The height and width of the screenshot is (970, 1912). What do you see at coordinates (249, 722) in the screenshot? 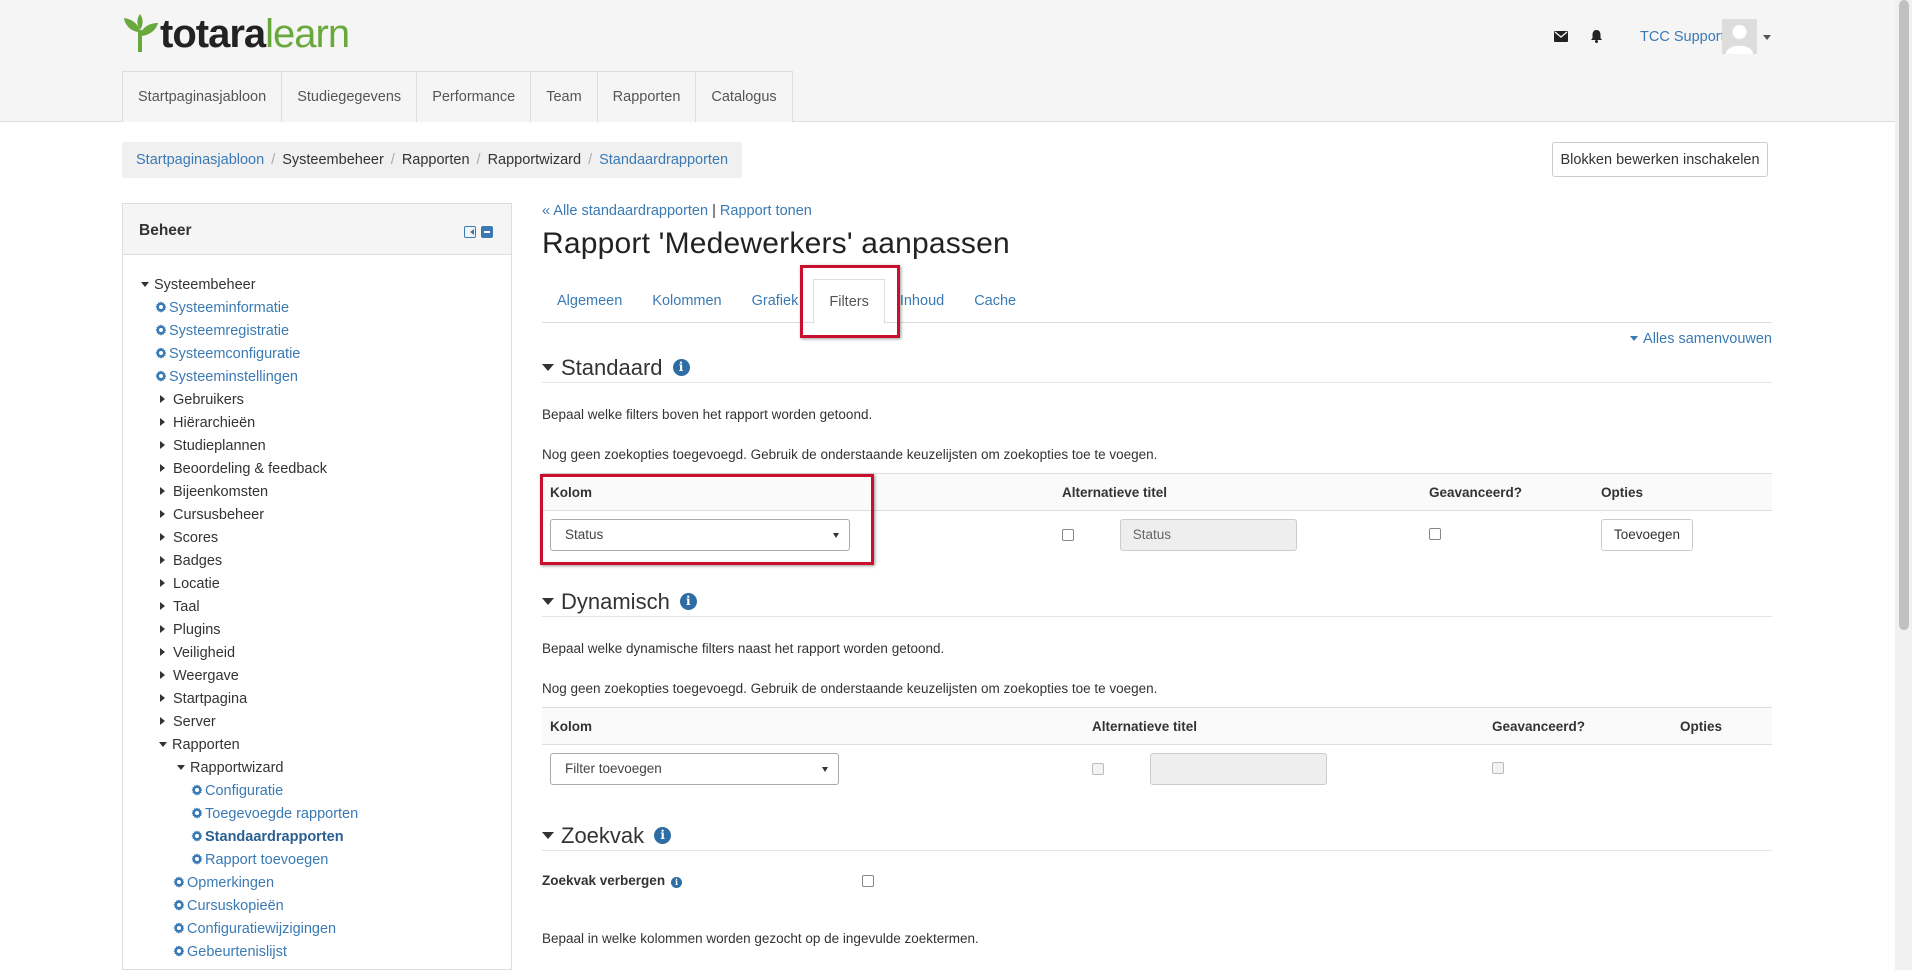
I see `tree-item: Server` at bounding box center [249, 722].